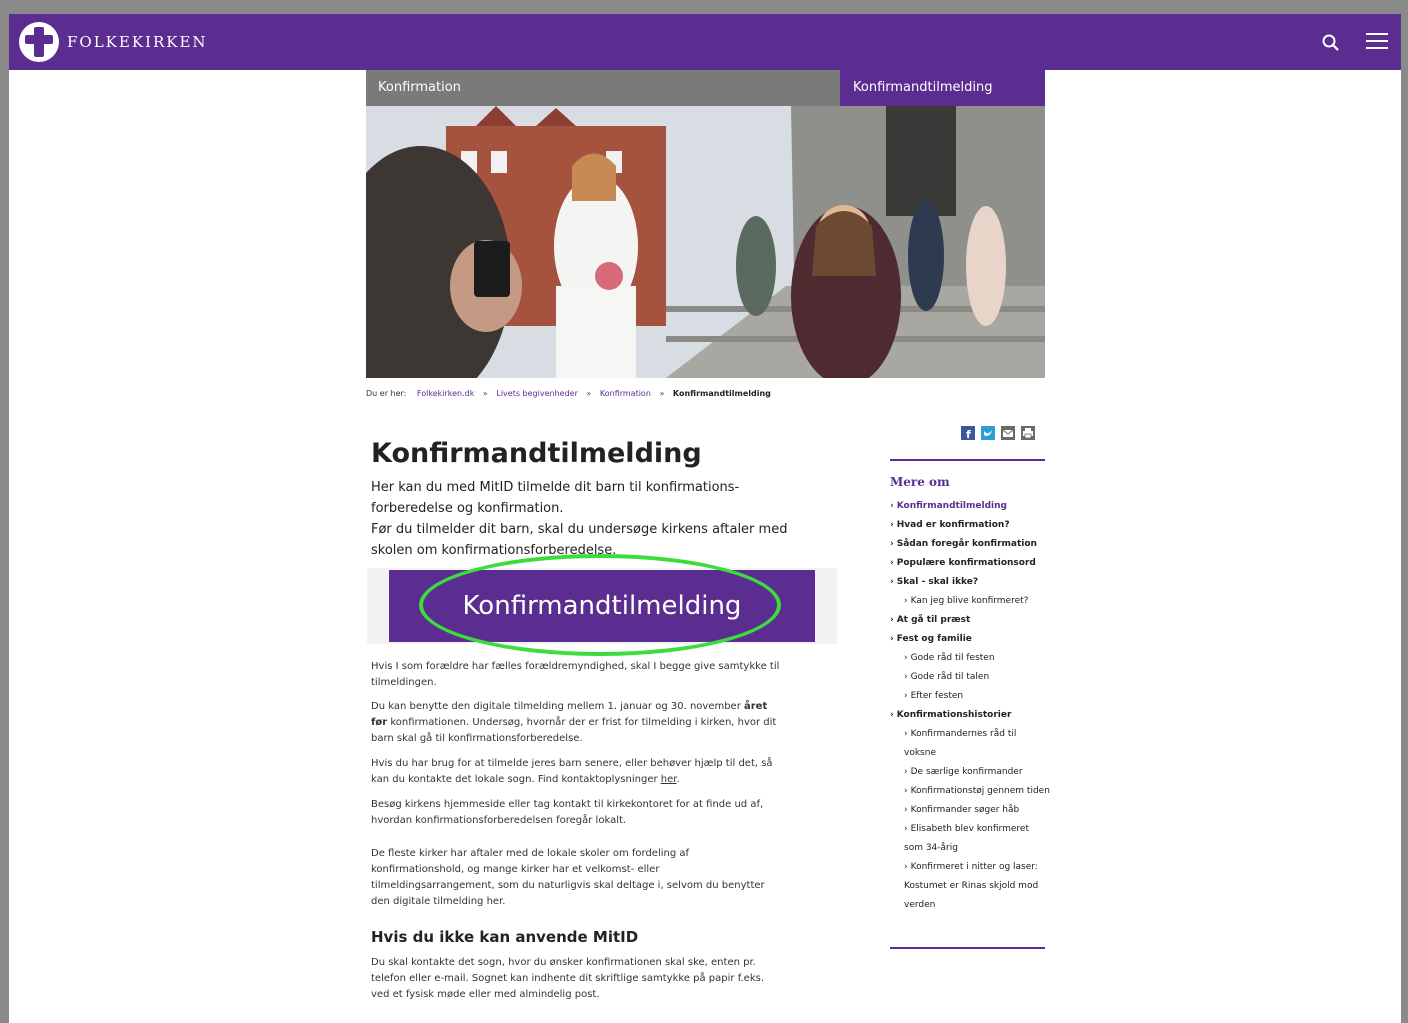 The width and height of the screenshot is (1408, 1023). I want to click on sidebar-item: › Konfirmationstøj gennem tiden, so click(970, 791).